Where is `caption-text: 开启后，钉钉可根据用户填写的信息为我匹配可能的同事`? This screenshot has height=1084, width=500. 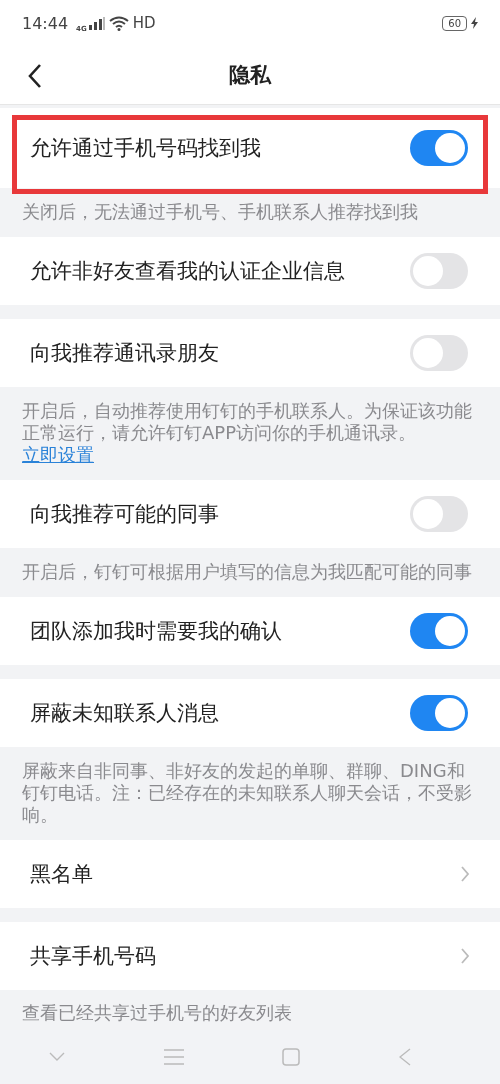 caption-text: 开启后，钉钉可根据用户填写的信息为我匹配可能的同事 is located at coordinates (247, 572).